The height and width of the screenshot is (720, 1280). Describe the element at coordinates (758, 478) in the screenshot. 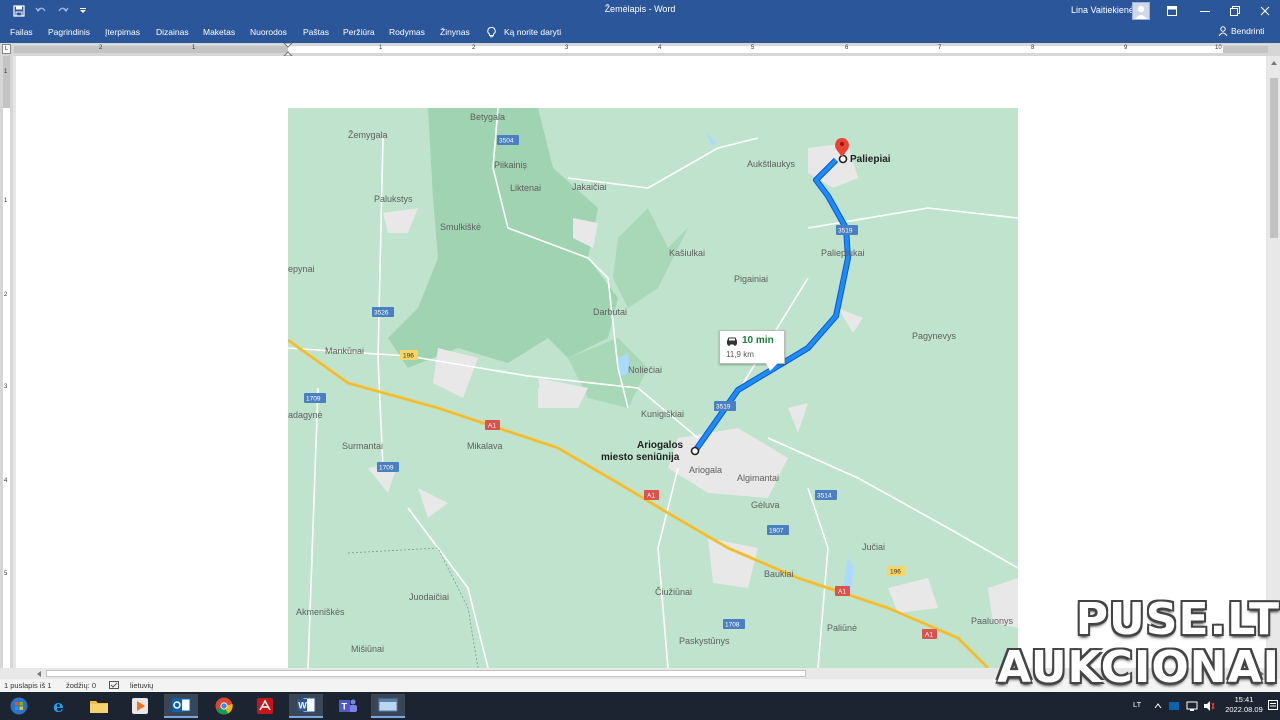

I see `place-label: Algimantai` at that location.